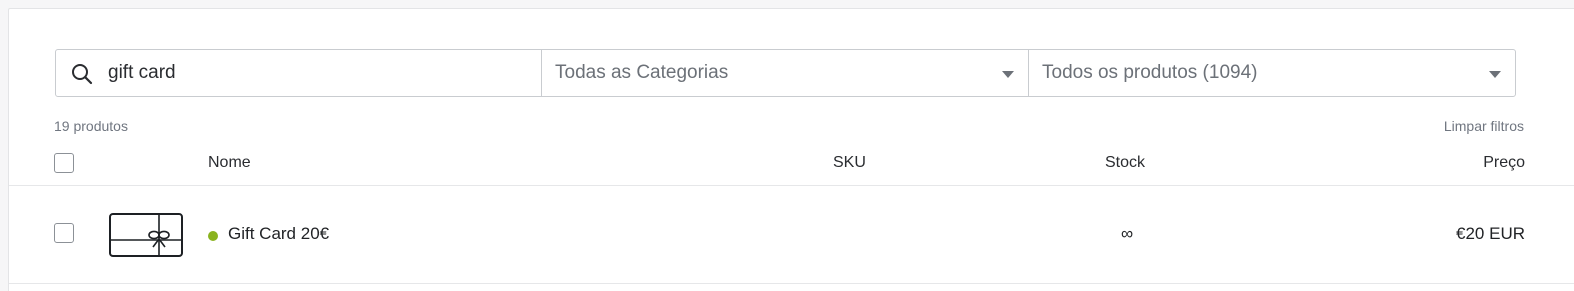 The width and height of the screenshot is (1574, 291). What do you see at coordinates (1125, 163) in the screenshot?
I see `column-header-stock: Stock` at bounding box center [1125, 163].